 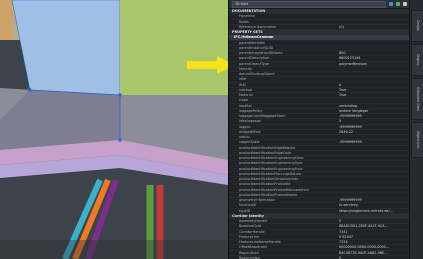 I want to click on property-value: (0), so click(x=373, y=27).